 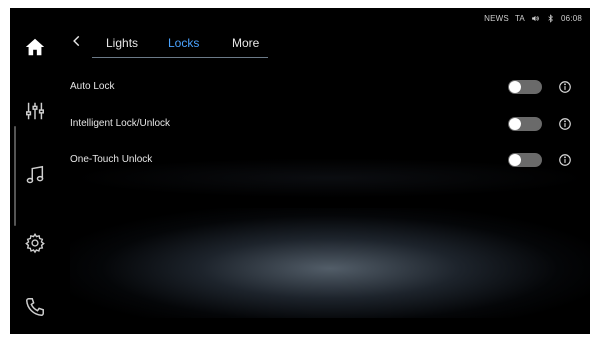 I want to click on ta-indicator: TA, so click(x=519, y=18).